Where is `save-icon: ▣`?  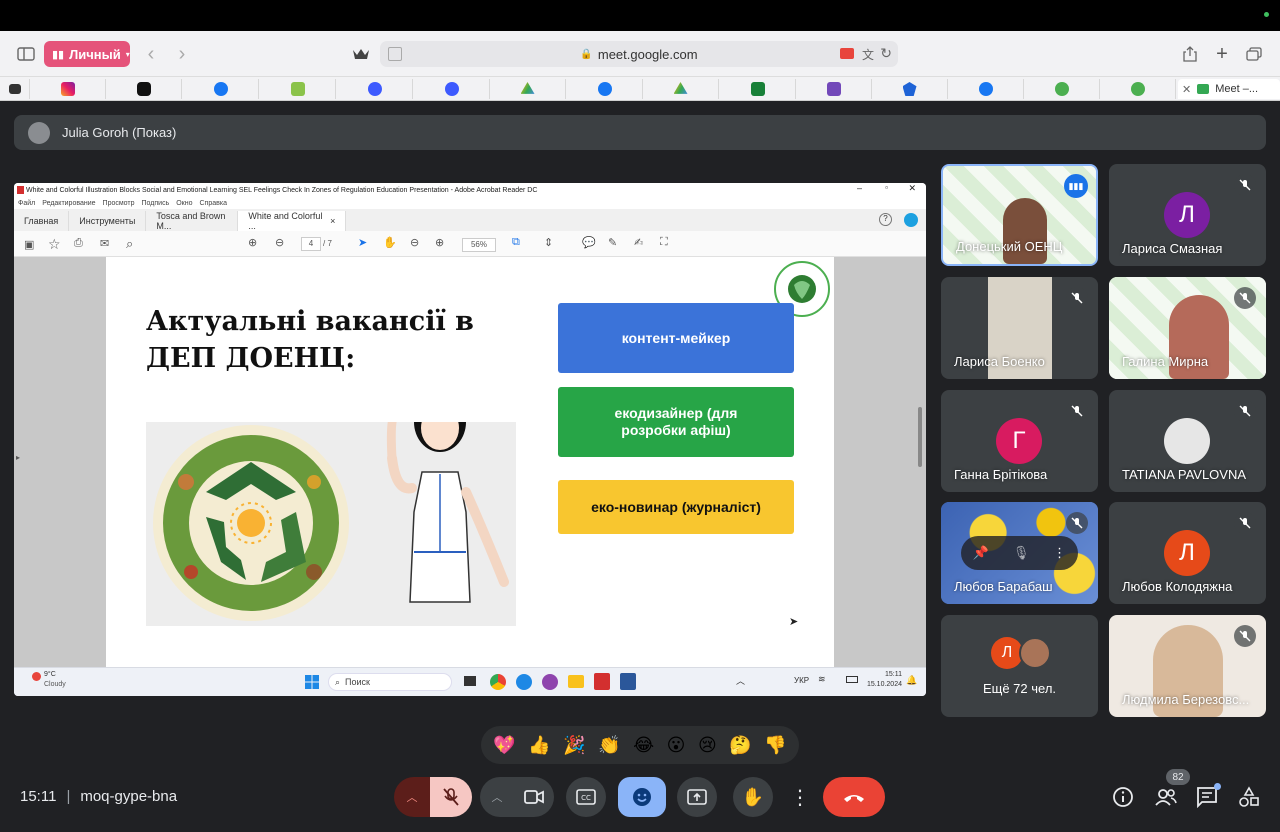 save-icon: ▣ is located at coordinates (29, 244).